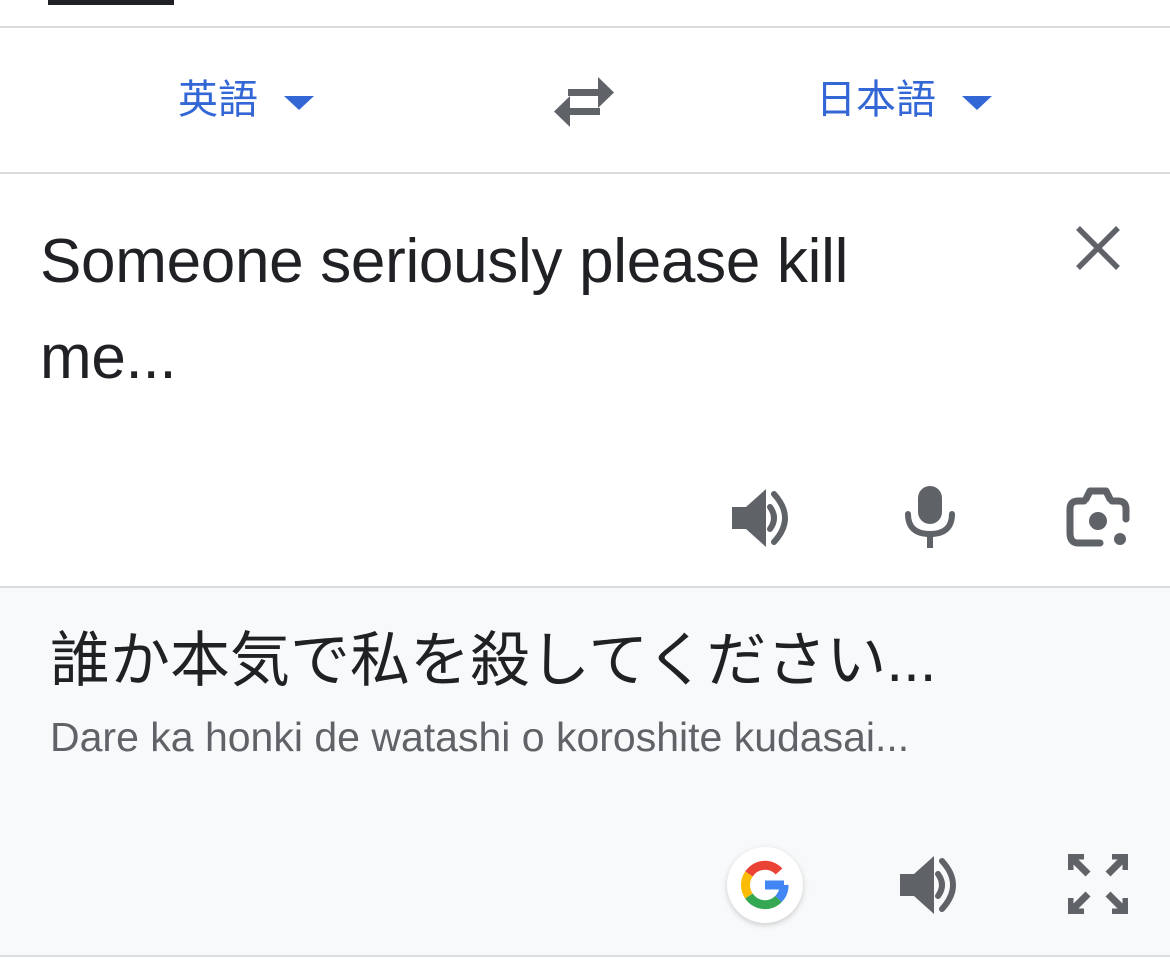 This screenshot has height=967, width=1170. I want to click on microphone-icon, so click(930, 517).